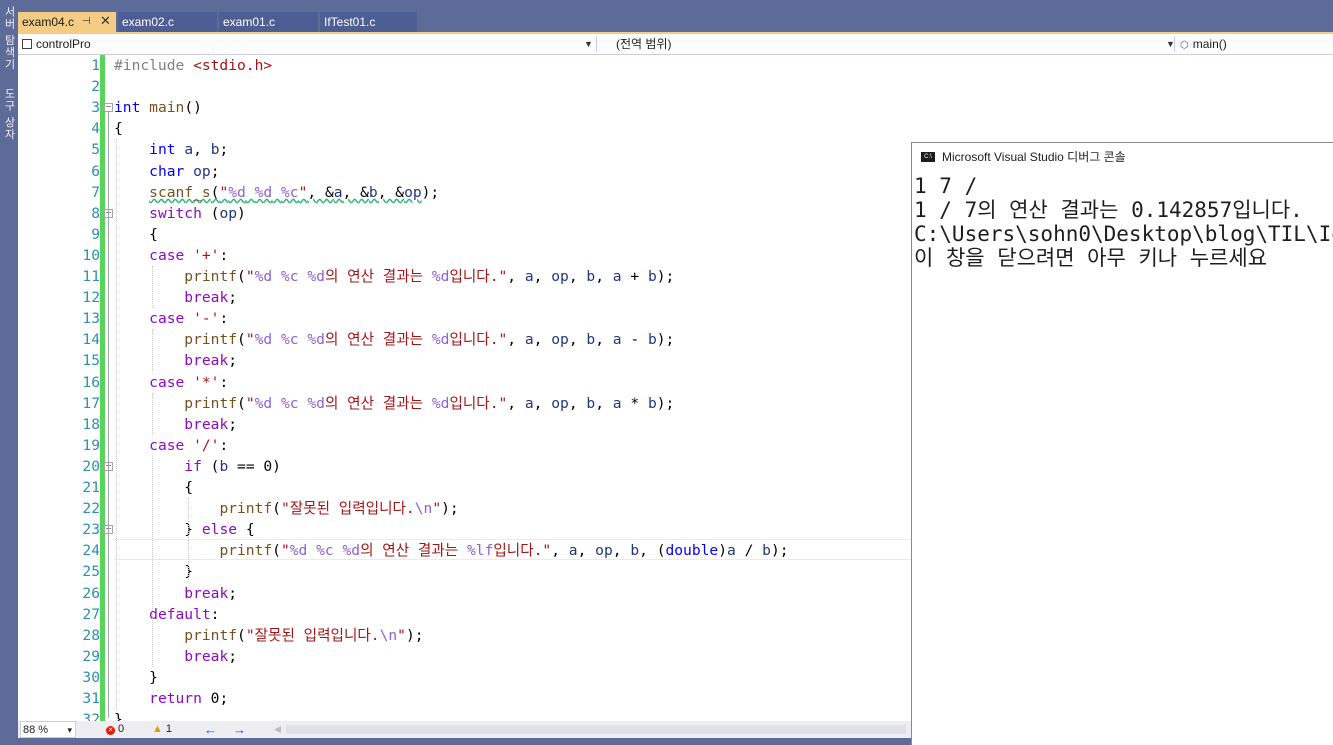 This screenshot has height=745, width=1333. Describe the element at coordinates (596, 44) in the screenshot. I see `divider` at that location.